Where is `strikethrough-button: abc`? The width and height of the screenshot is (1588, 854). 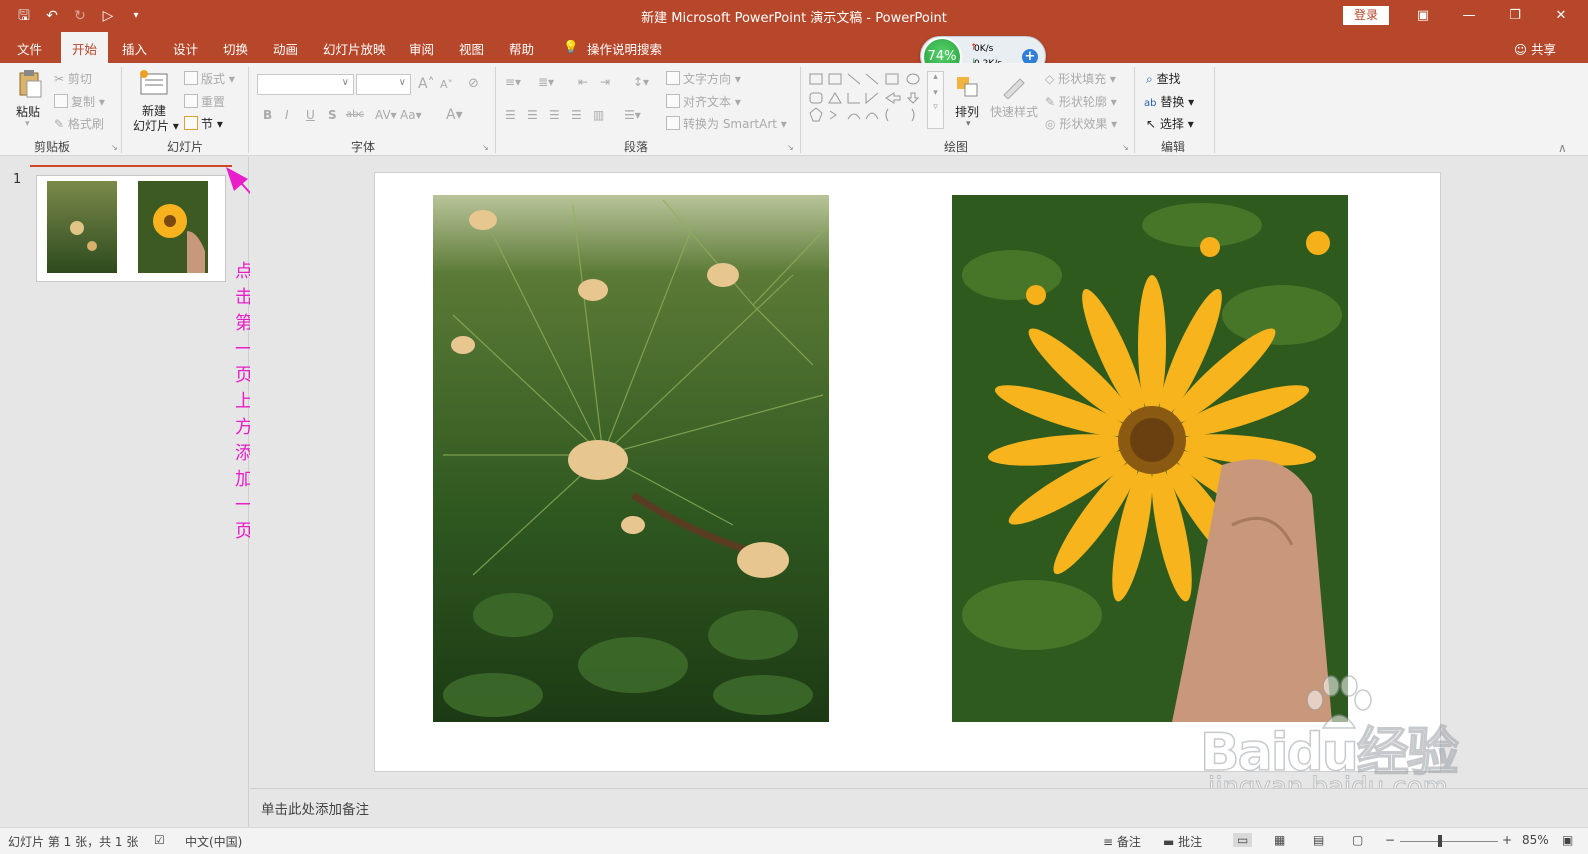 strikethrough-button: abc is located at coordinates (355, 114).